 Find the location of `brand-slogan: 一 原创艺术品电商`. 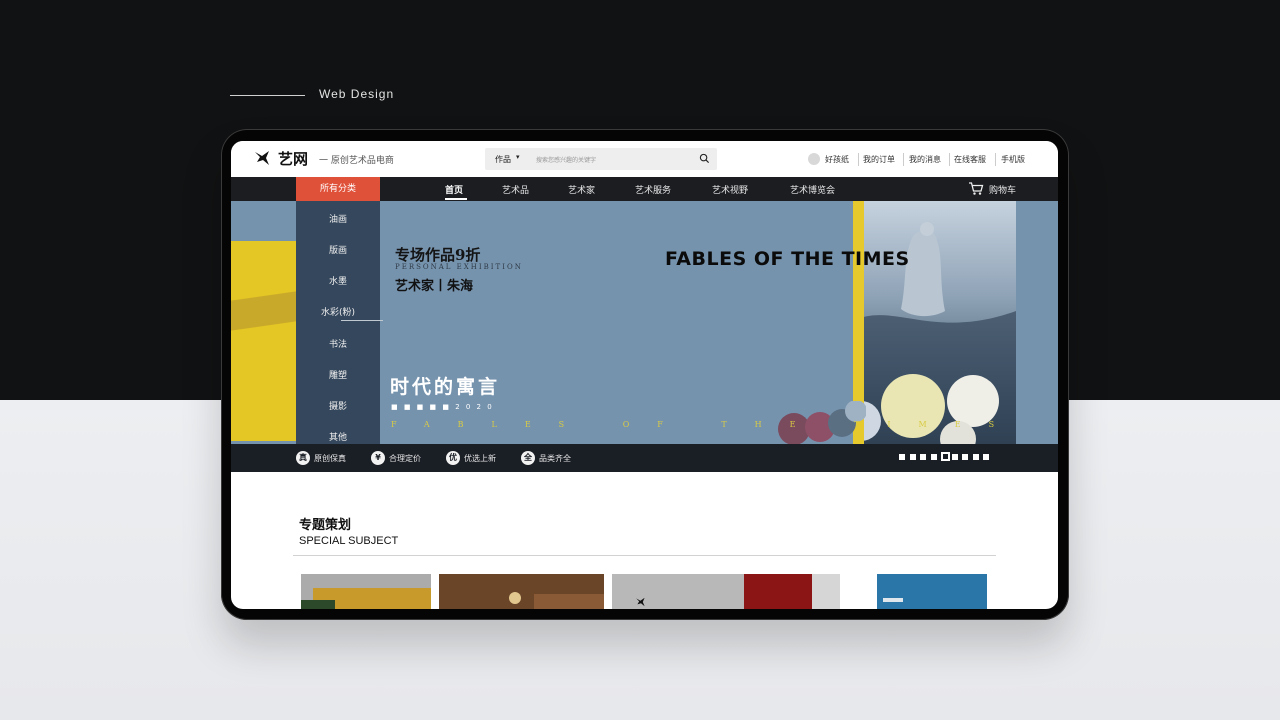

brand-slogan: 一 原创艺术品电商 is located at coordinates (356, 161).